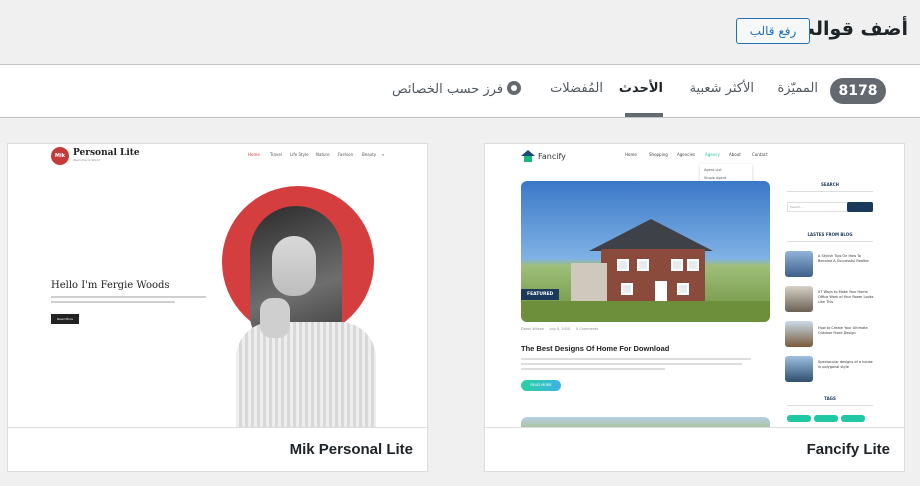 Image resolution: width=920 pixels, height=486 pixels. What do you see at coordinates (735, 154) in the screenshot?
I see `preview-nav-item: About` at bounding box center [735, 154].